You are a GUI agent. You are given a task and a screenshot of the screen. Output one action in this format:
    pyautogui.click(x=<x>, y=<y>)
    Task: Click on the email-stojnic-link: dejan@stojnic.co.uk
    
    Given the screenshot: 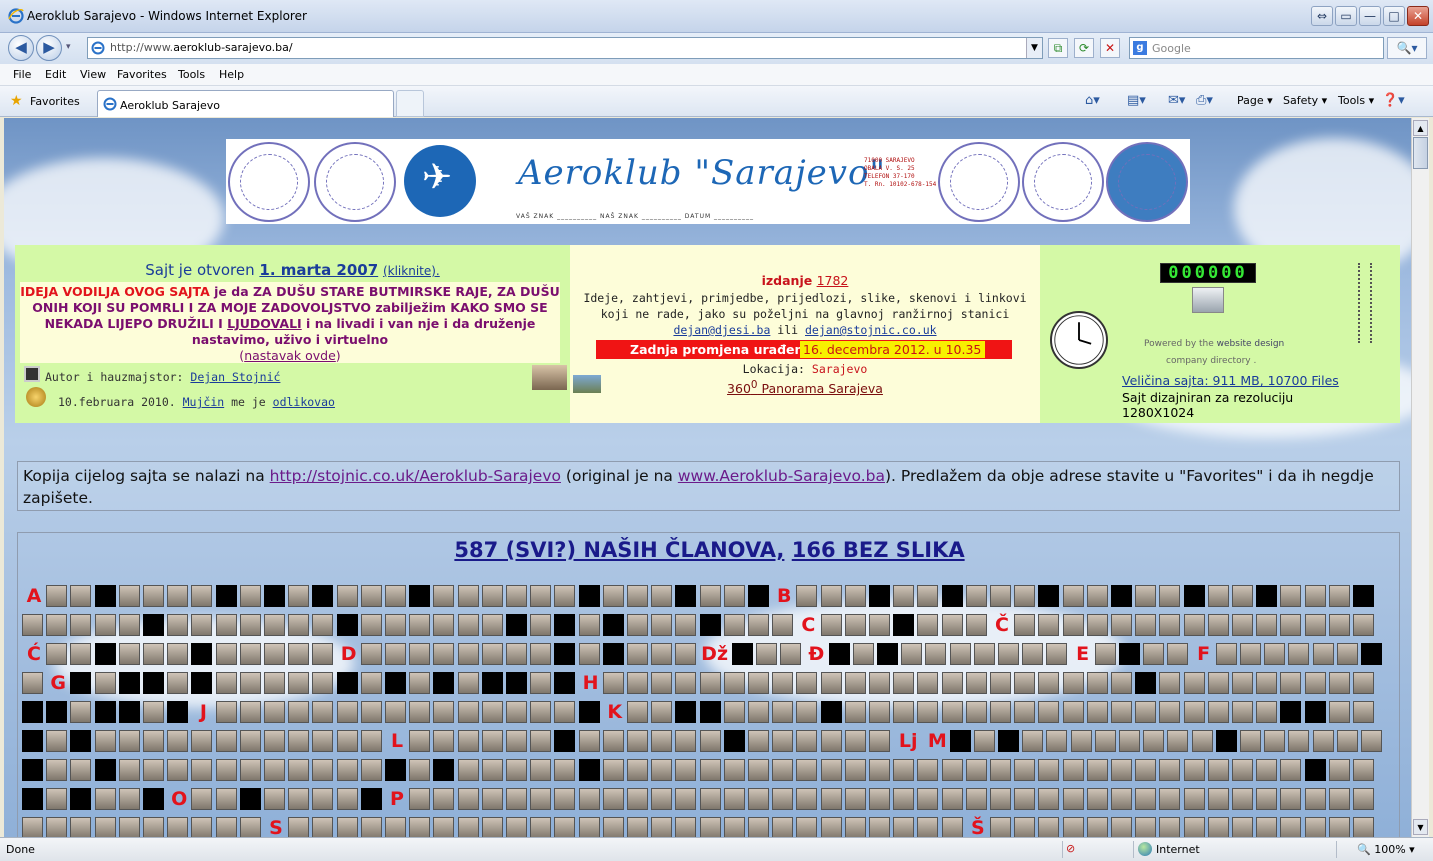 What is the action you would take?
    pyautogui.click(x=871, y=330)
    